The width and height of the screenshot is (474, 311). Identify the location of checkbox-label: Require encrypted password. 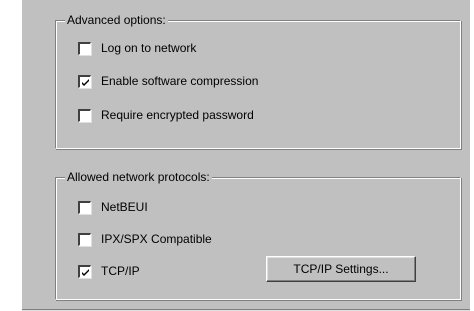
(177, 115).